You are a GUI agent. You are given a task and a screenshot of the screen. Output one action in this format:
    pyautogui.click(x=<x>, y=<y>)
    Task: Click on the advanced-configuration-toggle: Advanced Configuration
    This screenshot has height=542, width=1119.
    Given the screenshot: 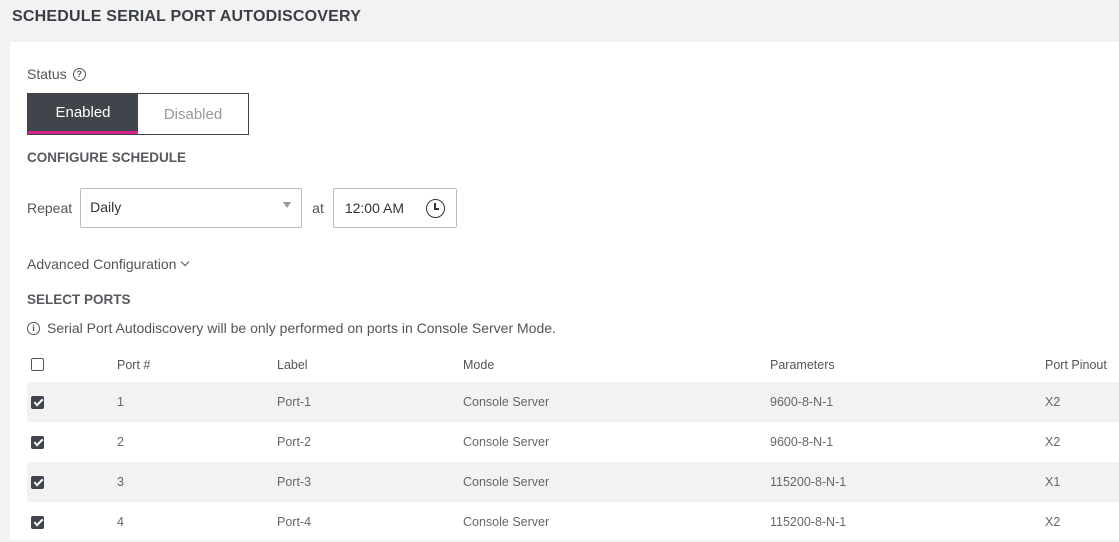 What is the action you would take?
    pyautogui.click(x=108, y=264)
    